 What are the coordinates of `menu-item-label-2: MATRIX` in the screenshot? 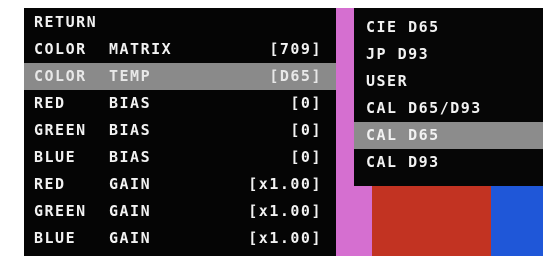 It's located at (141, 49).